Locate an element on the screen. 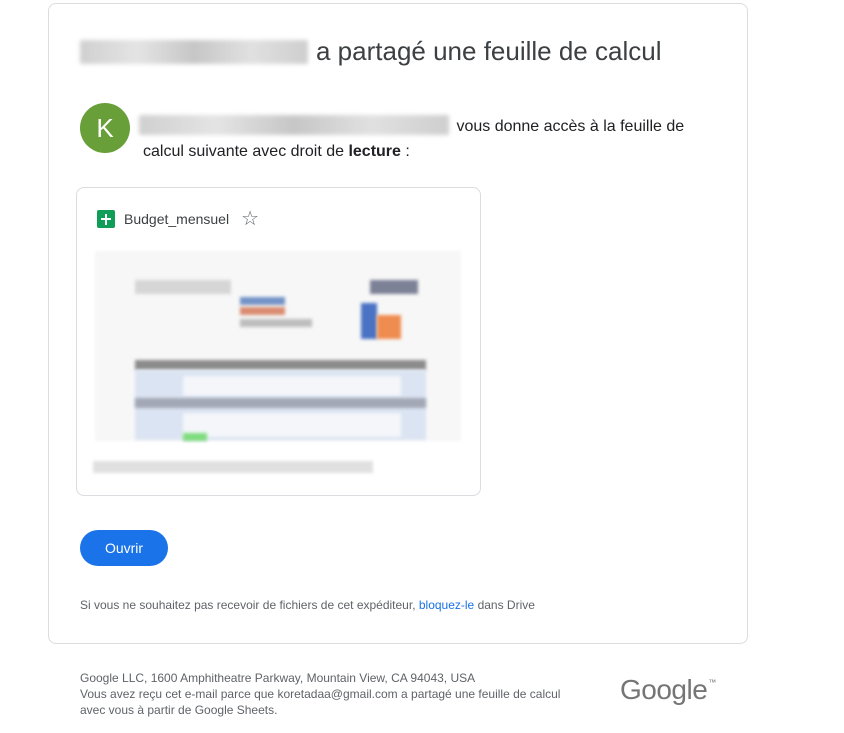 The height and width of the screenshot is (733, 844). thumbnail-title-block is located at coordinates (183, 287).